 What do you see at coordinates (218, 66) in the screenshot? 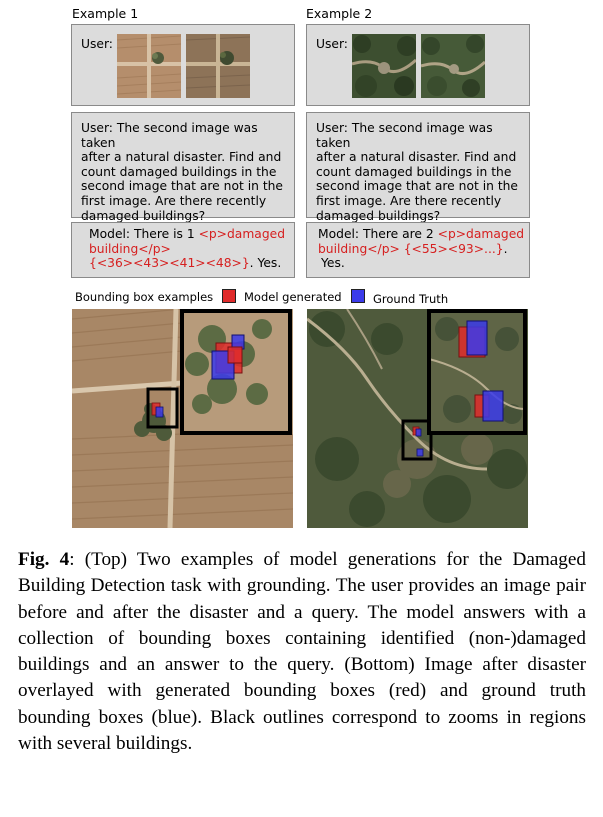
I see `example-1-after-image` at bounding box center [218, 66].